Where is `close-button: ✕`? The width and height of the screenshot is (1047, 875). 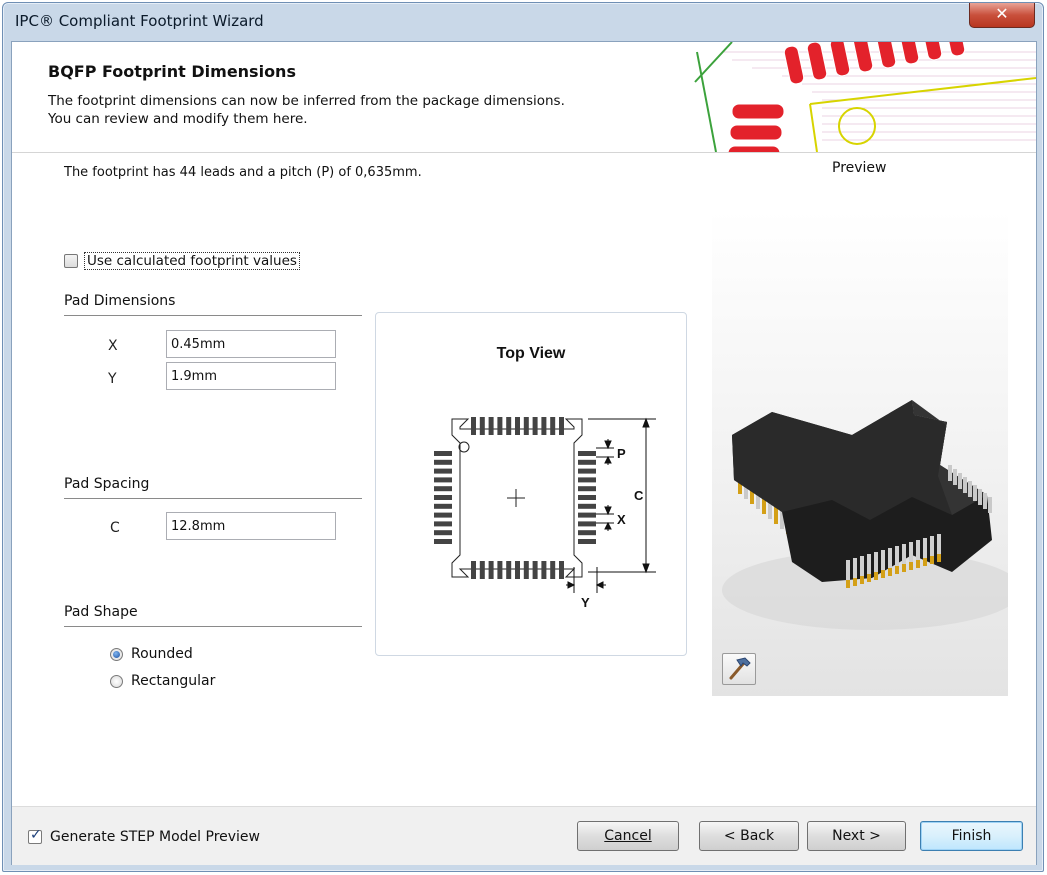 close-button: ✕ is located at coordinates (1002, 15).